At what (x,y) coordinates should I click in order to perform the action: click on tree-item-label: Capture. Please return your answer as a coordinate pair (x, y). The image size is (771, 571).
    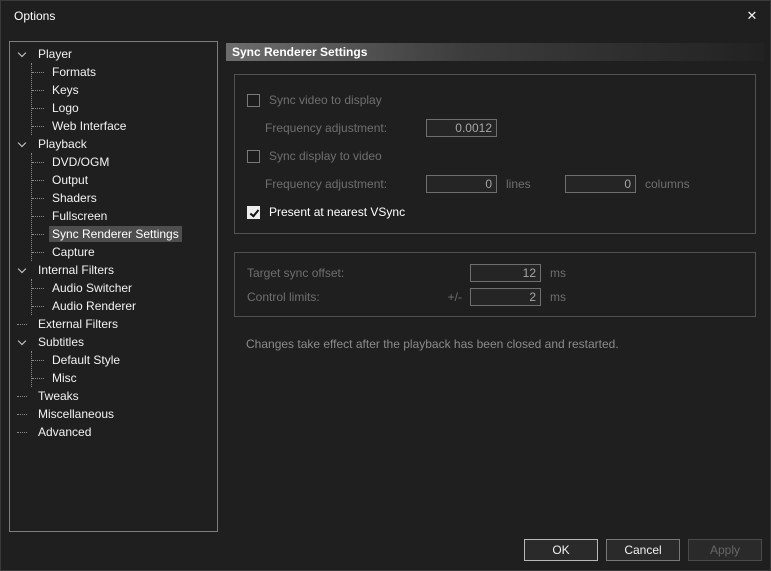
    Looking at the image, I should click on (73, 252).